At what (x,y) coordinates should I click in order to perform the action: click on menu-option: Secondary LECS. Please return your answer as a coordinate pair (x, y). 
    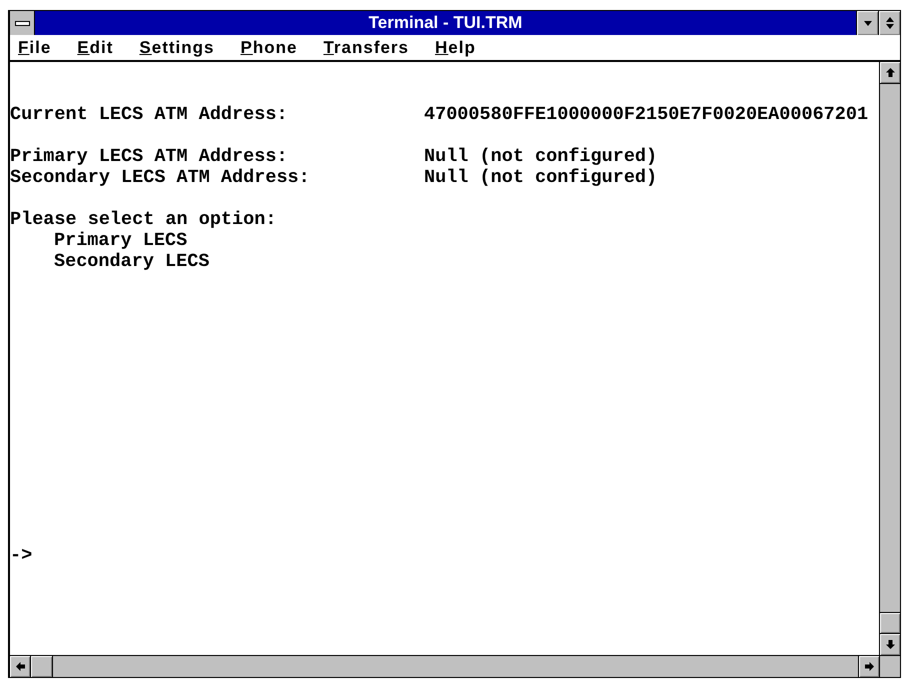
    Looking at the image, I should click on (110, 261).